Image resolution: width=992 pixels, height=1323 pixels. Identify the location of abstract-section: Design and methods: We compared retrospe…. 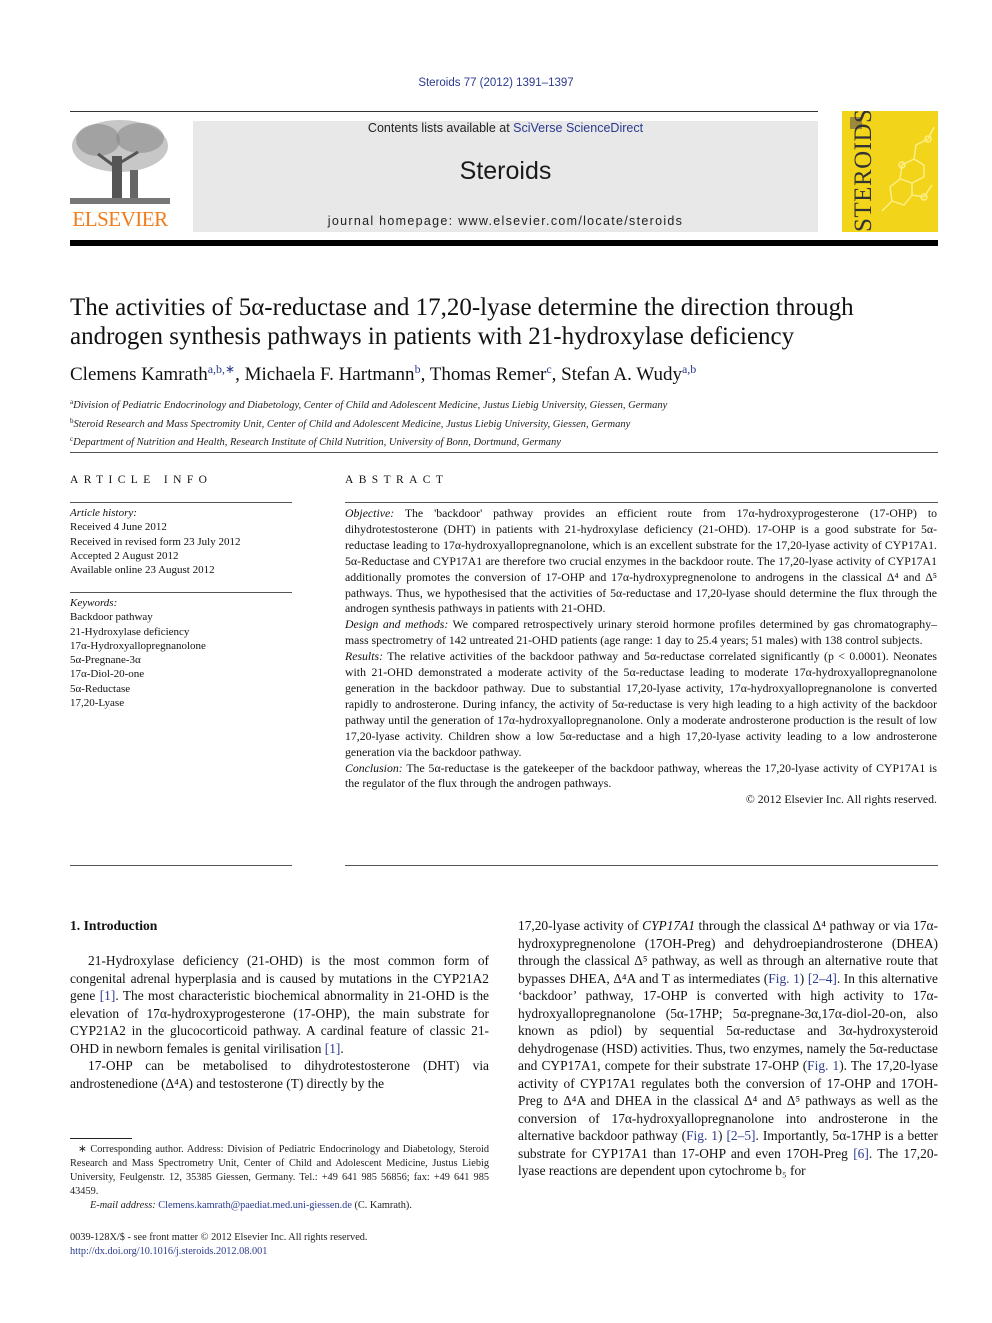
(641, 632).